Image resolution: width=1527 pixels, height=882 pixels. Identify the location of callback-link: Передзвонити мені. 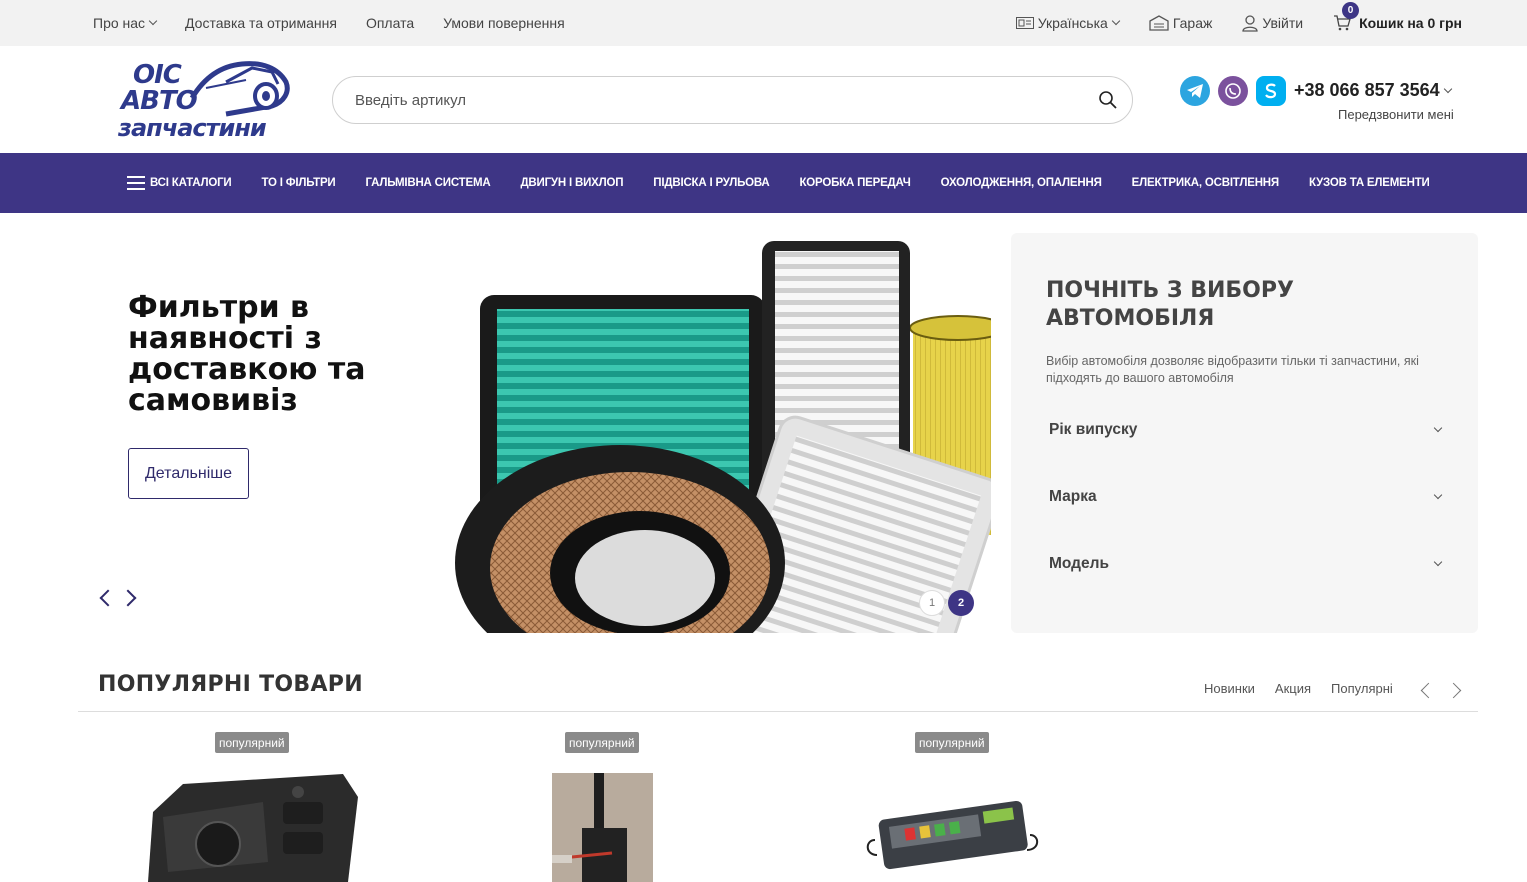
(1396, 114).